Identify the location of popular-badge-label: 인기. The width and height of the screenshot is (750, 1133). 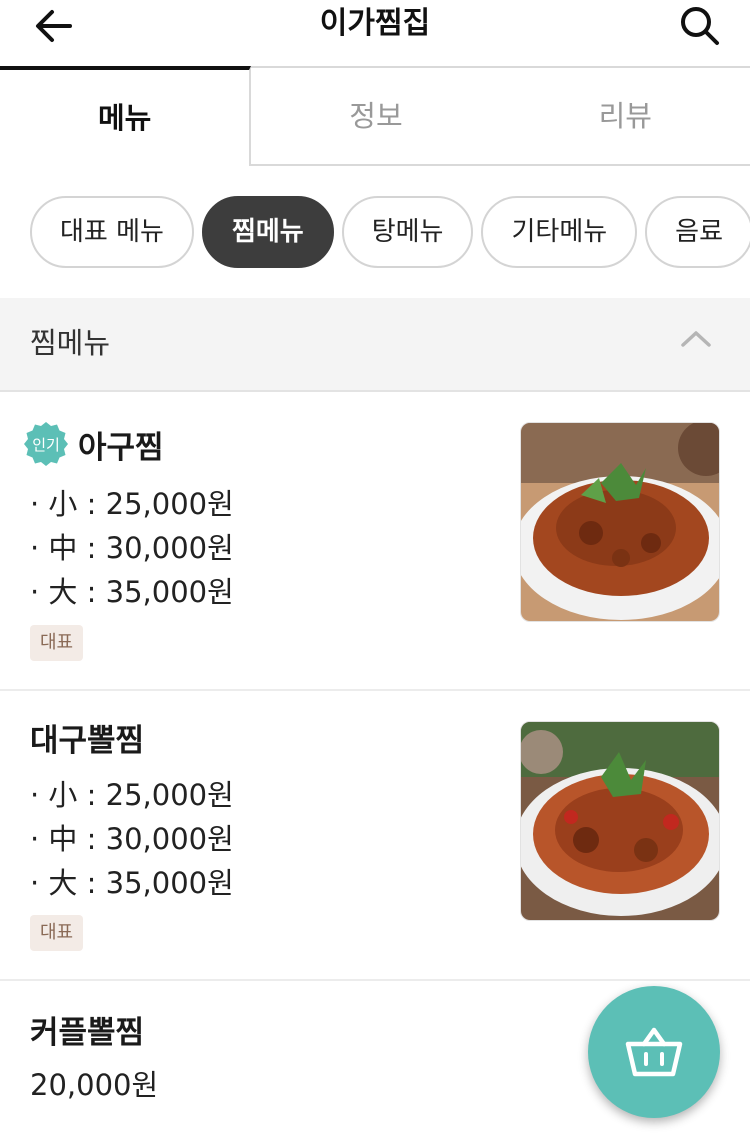
(46, 445).